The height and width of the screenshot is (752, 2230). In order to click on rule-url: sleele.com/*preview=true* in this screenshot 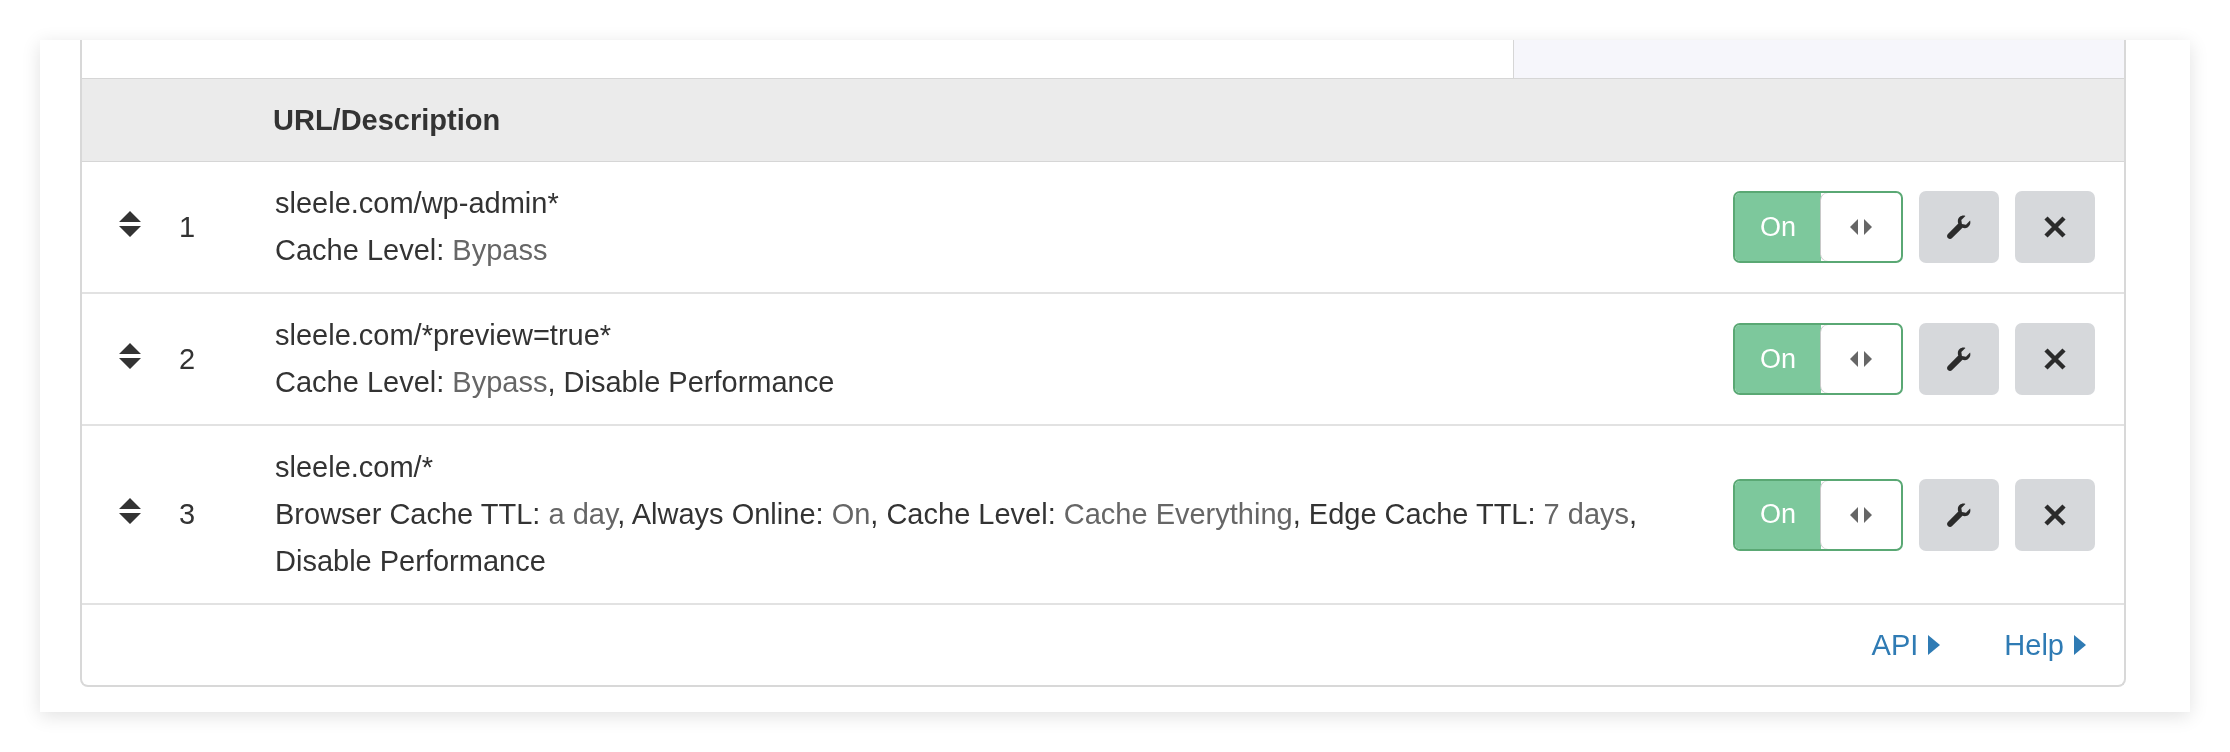, I will do `click(444, 335)`.